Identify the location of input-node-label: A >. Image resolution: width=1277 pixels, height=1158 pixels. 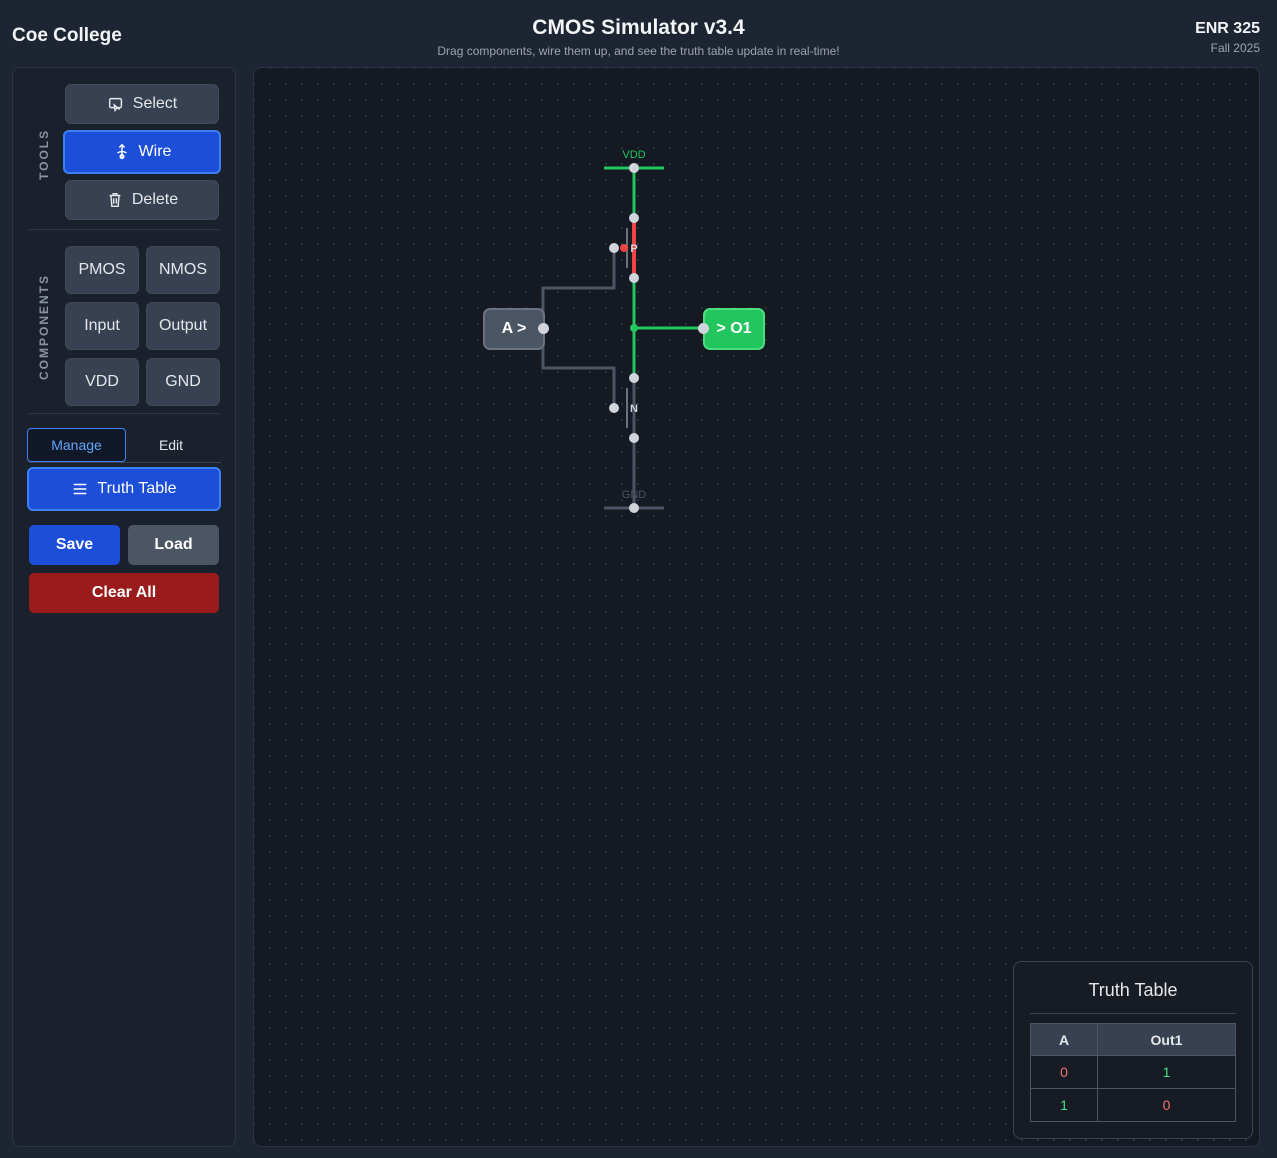
(514, 328).